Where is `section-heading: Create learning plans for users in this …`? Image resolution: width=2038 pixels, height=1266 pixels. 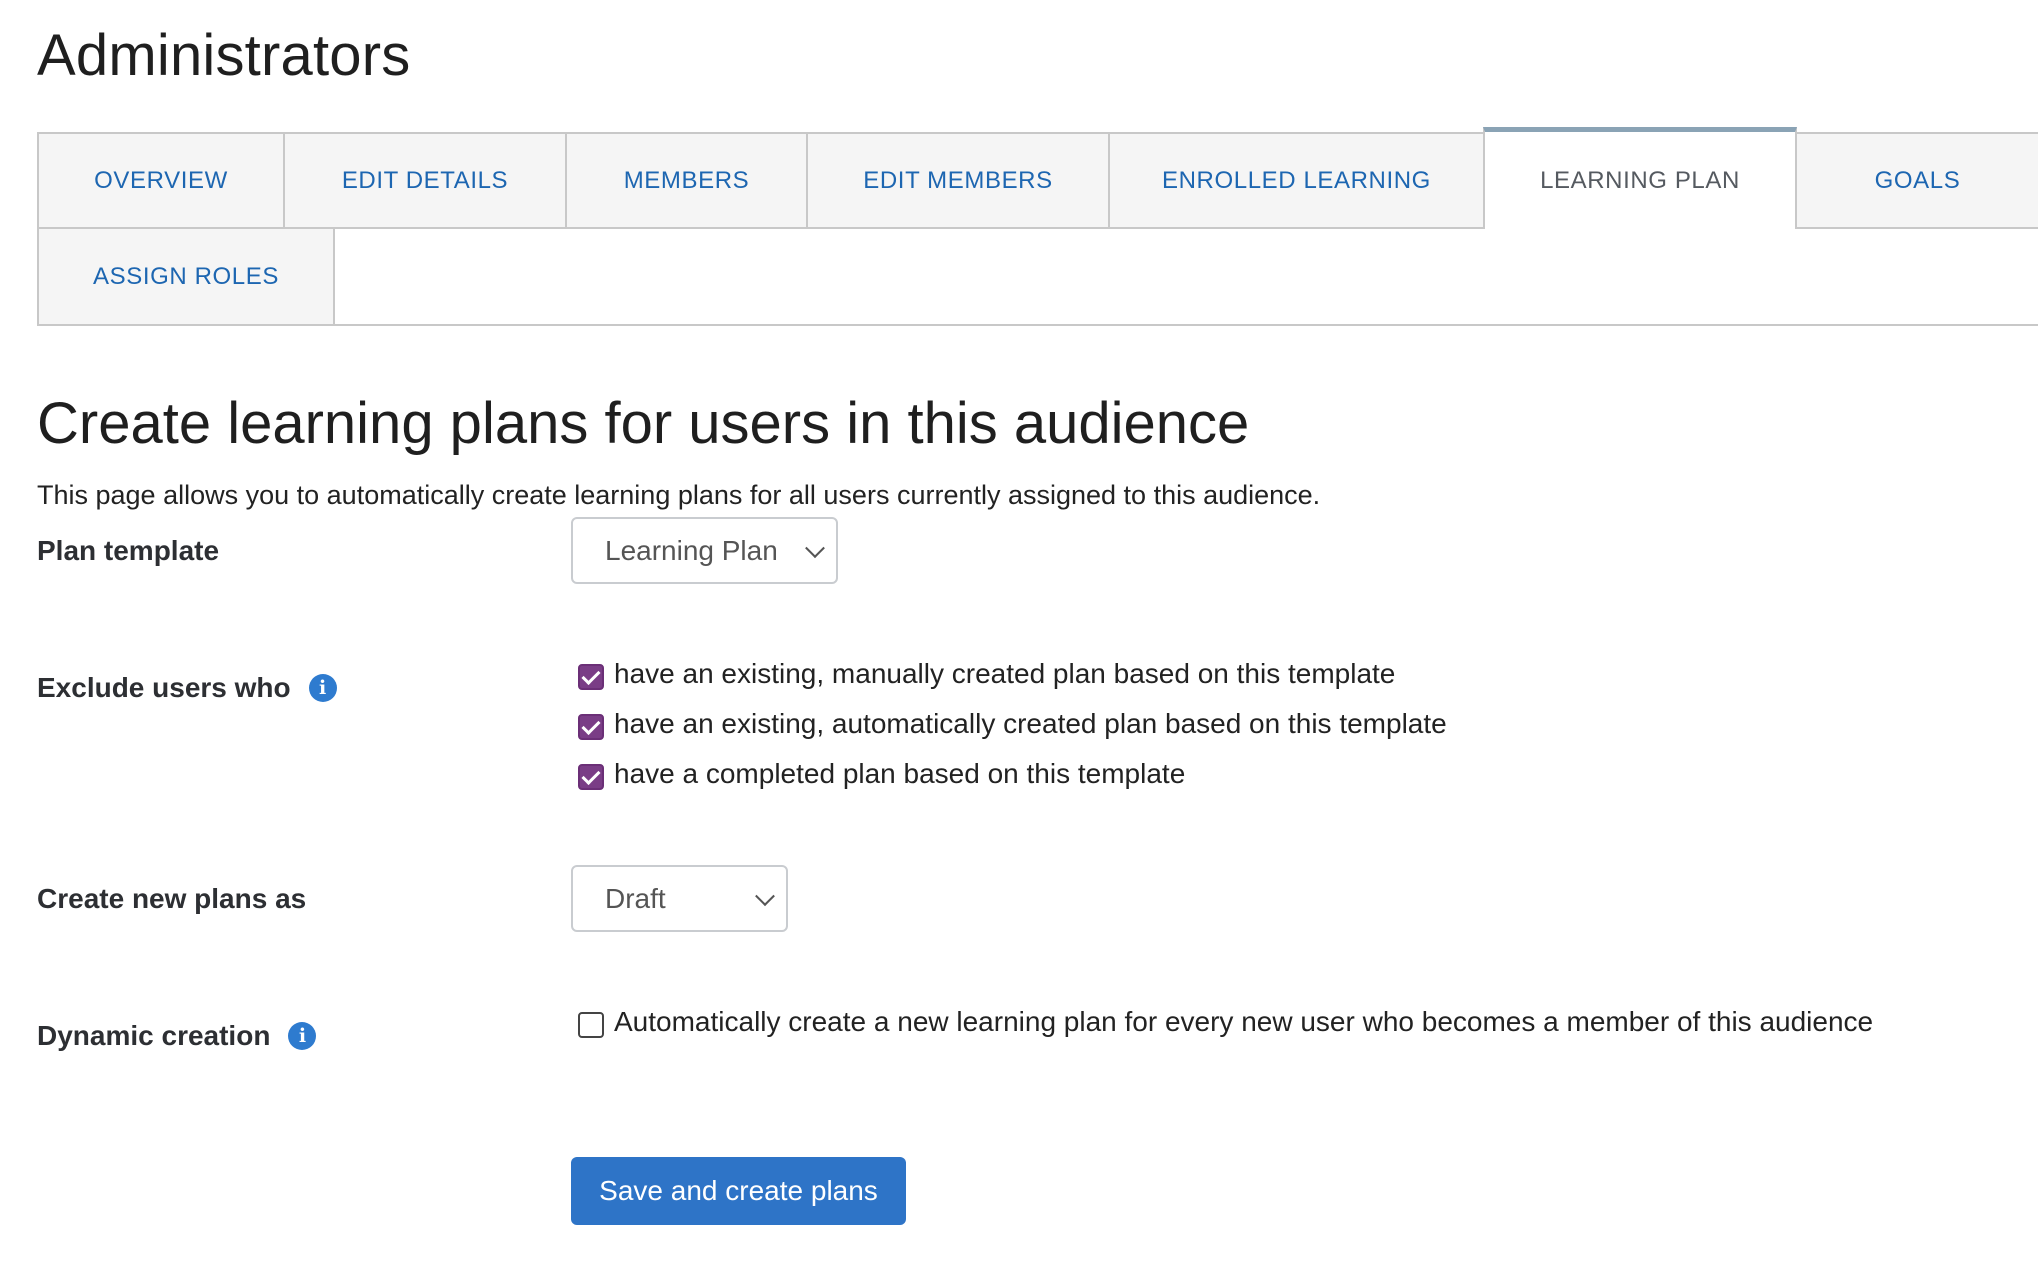 section-heading: Create learning plans for users in this … is located at coordinates (643, 423).